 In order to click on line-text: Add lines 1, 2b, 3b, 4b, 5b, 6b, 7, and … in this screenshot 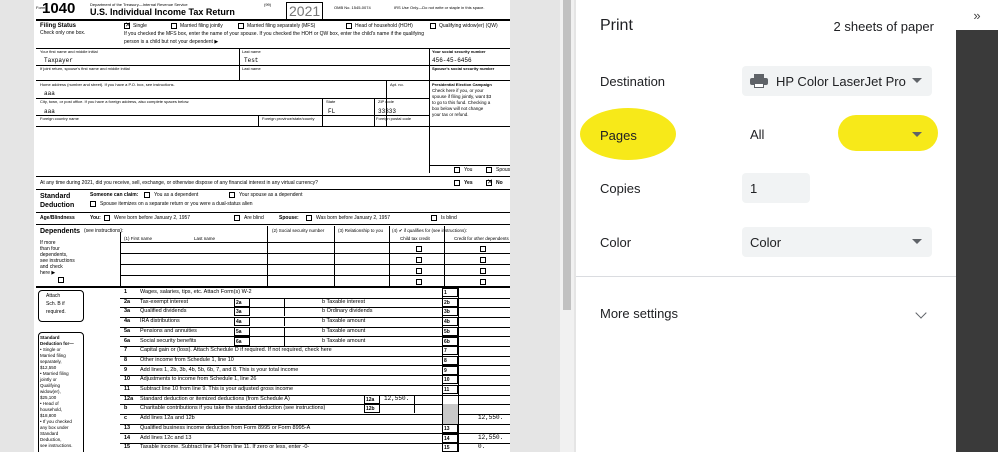, I will do `click(219, 369)`.